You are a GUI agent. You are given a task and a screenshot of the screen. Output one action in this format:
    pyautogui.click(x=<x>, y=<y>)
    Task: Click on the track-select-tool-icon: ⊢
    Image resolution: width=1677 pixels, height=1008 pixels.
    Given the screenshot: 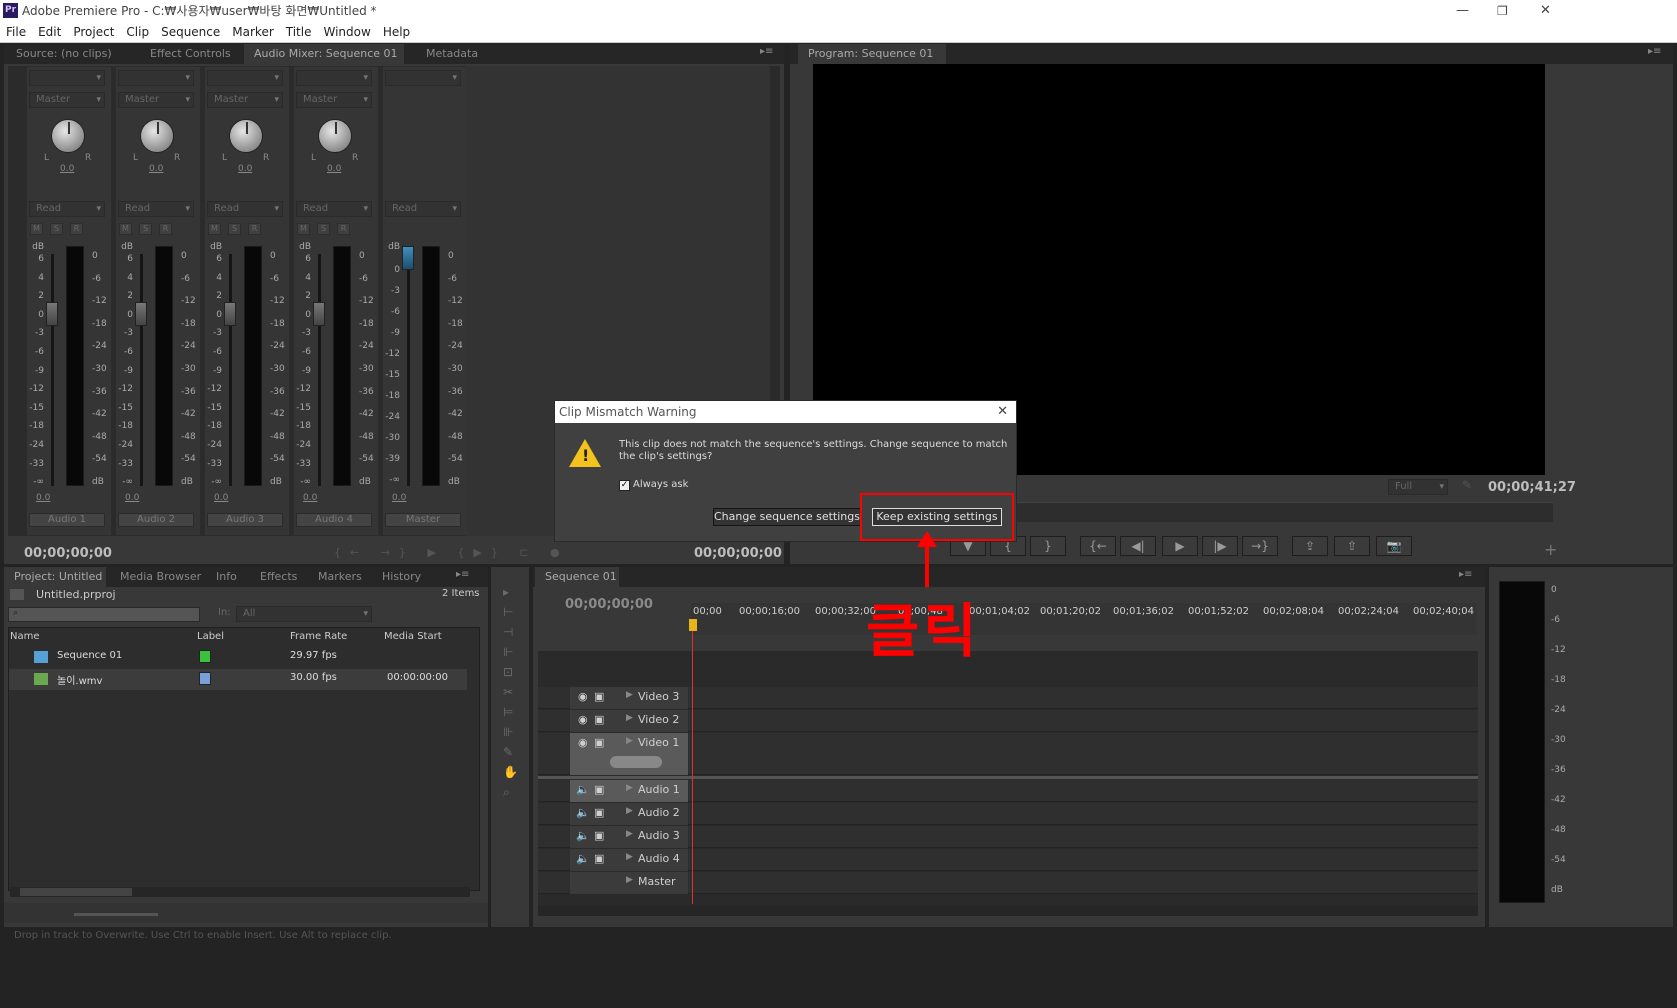 What is the action you would take?
    pyautogui.click(x=508, y=612)
    